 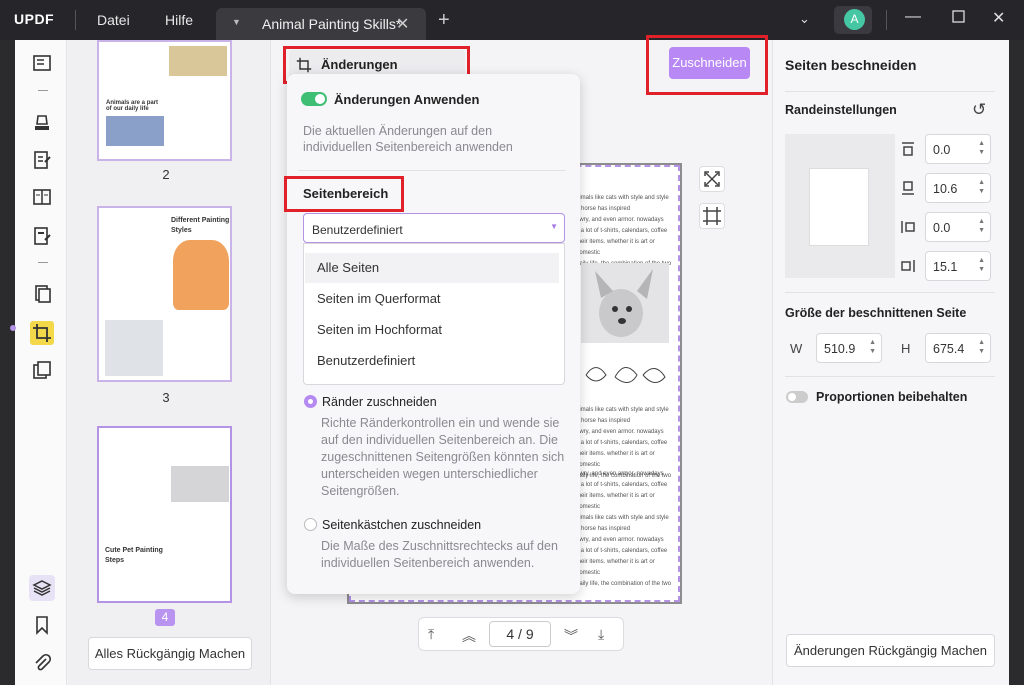 What do you see at coordinates (601, 634) in the screenshot?
I see `last-page-icon: ⤓` at bounding box center [601, 634].